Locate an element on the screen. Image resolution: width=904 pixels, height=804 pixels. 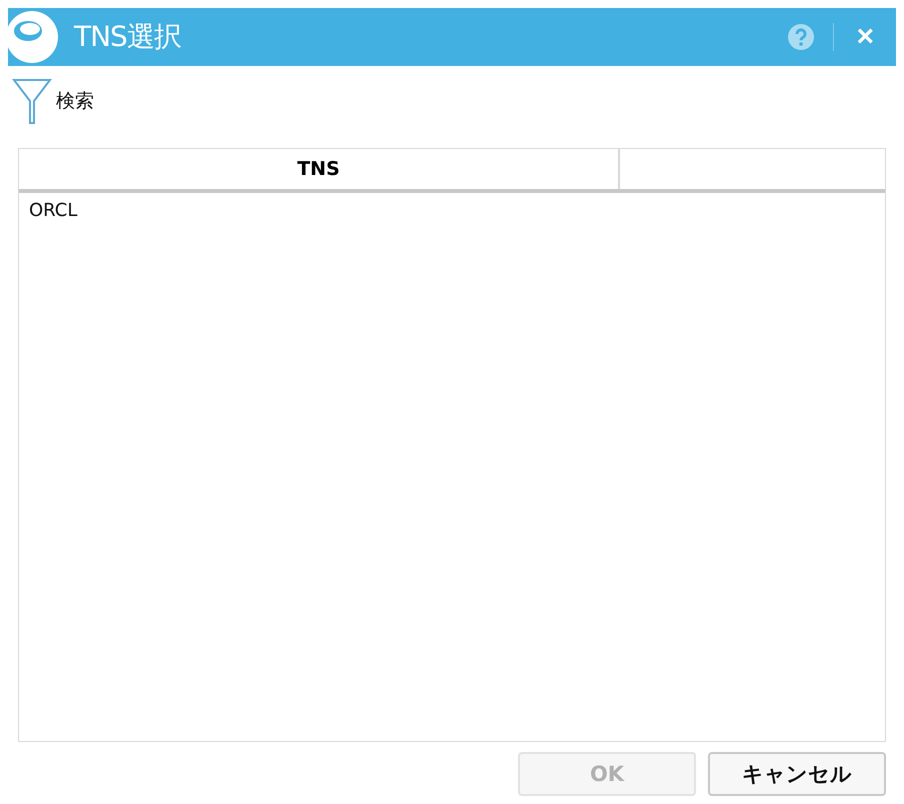
funnel-icon is located at coordinates (32, 101).